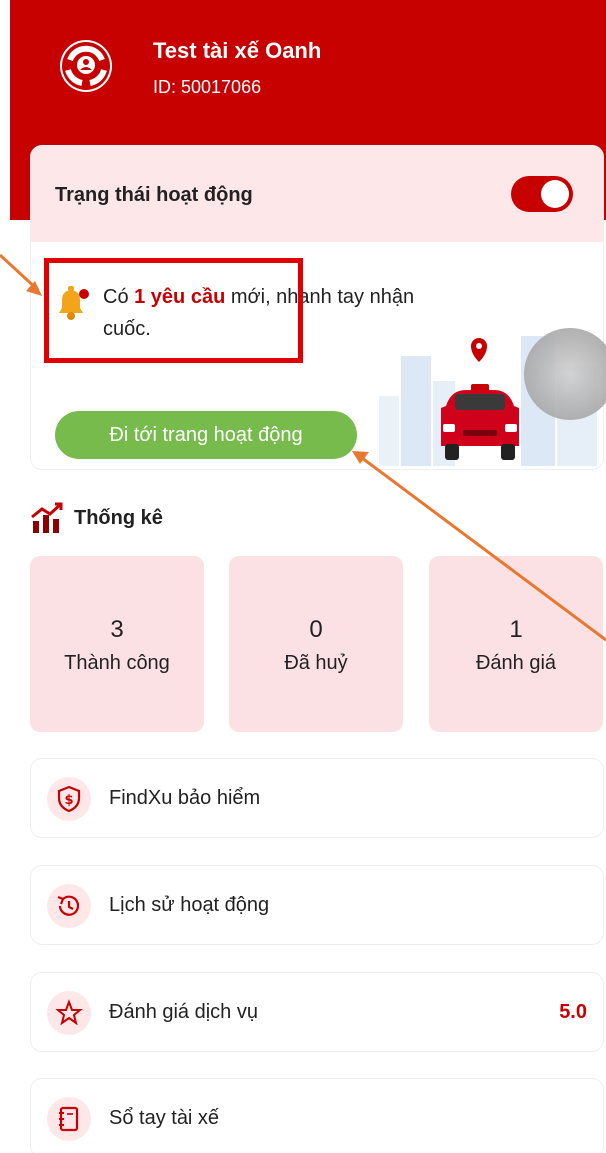 This screenshot has width=606, height=1153. I want to click on service-rating-value: 5.0, so click(573, 1012).